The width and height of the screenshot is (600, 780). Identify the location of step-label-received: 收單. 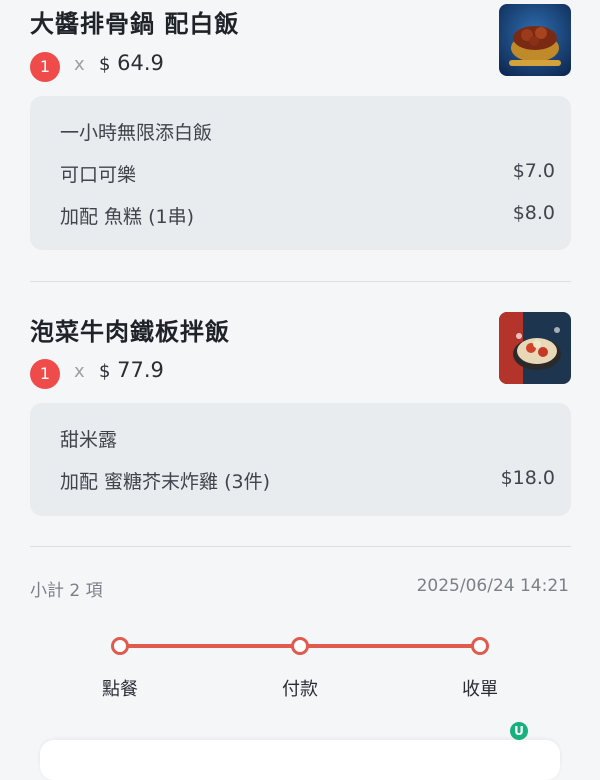
(480, 689).